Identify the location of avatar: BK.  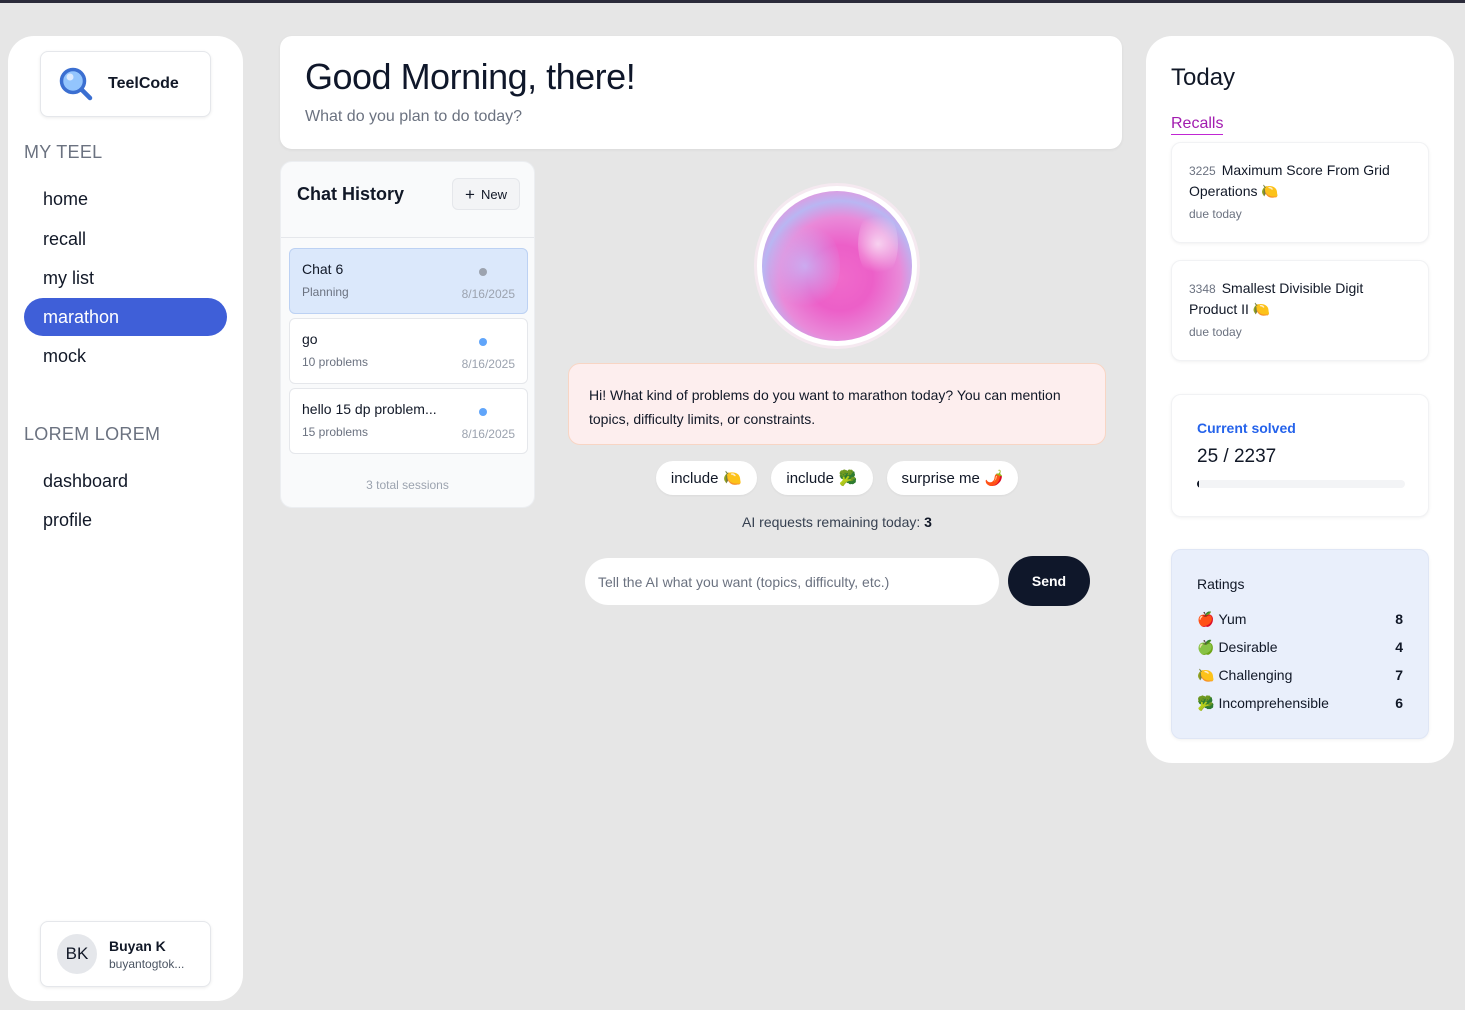
(77, 954).